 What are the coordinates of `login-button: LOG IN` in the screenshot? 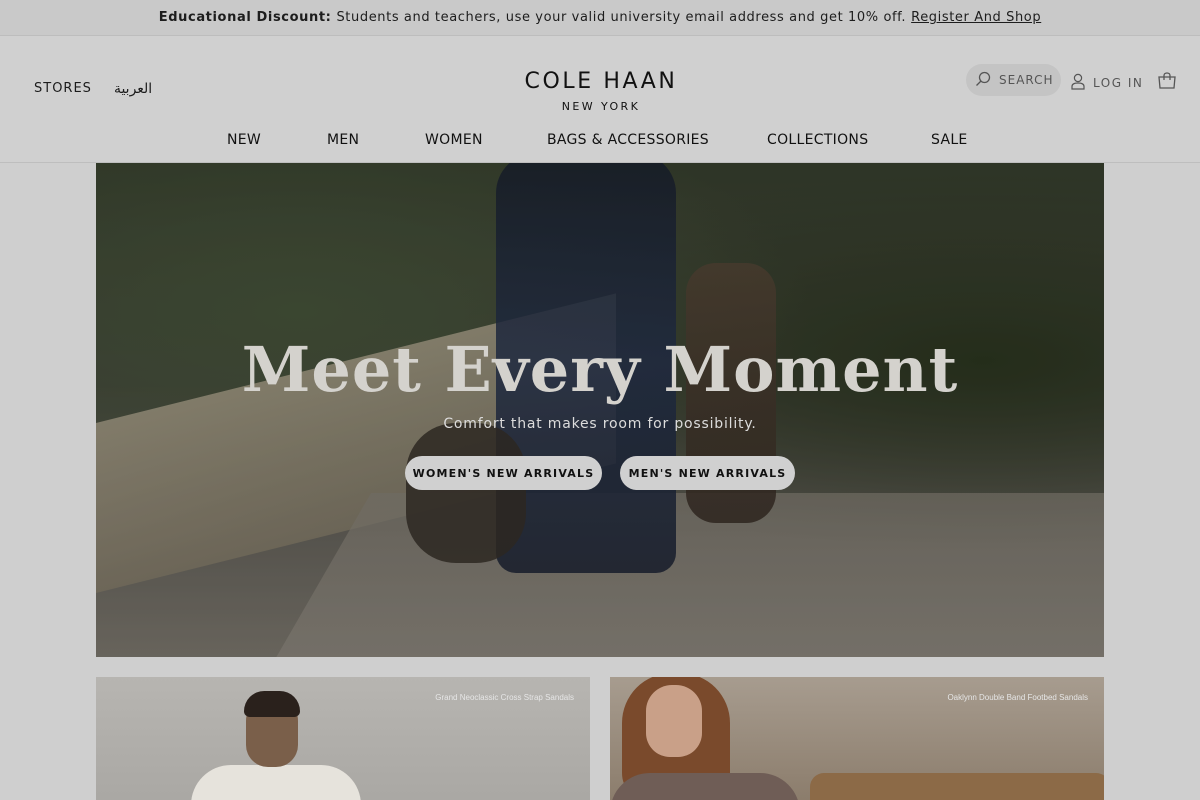 It's located at (1107, 83).